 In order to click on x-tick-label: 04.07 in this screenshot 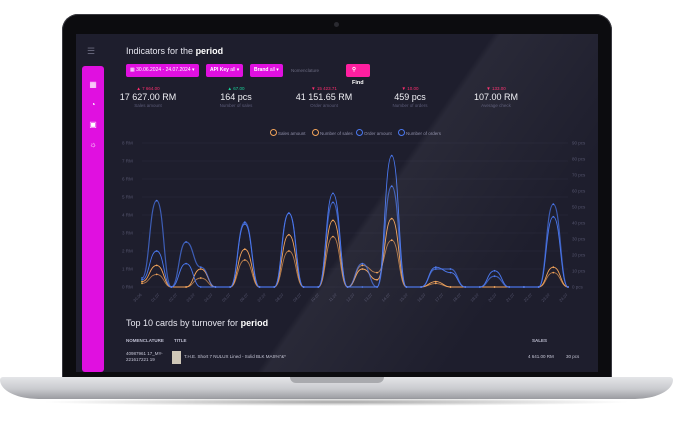, I will do `click(208, 297)`.